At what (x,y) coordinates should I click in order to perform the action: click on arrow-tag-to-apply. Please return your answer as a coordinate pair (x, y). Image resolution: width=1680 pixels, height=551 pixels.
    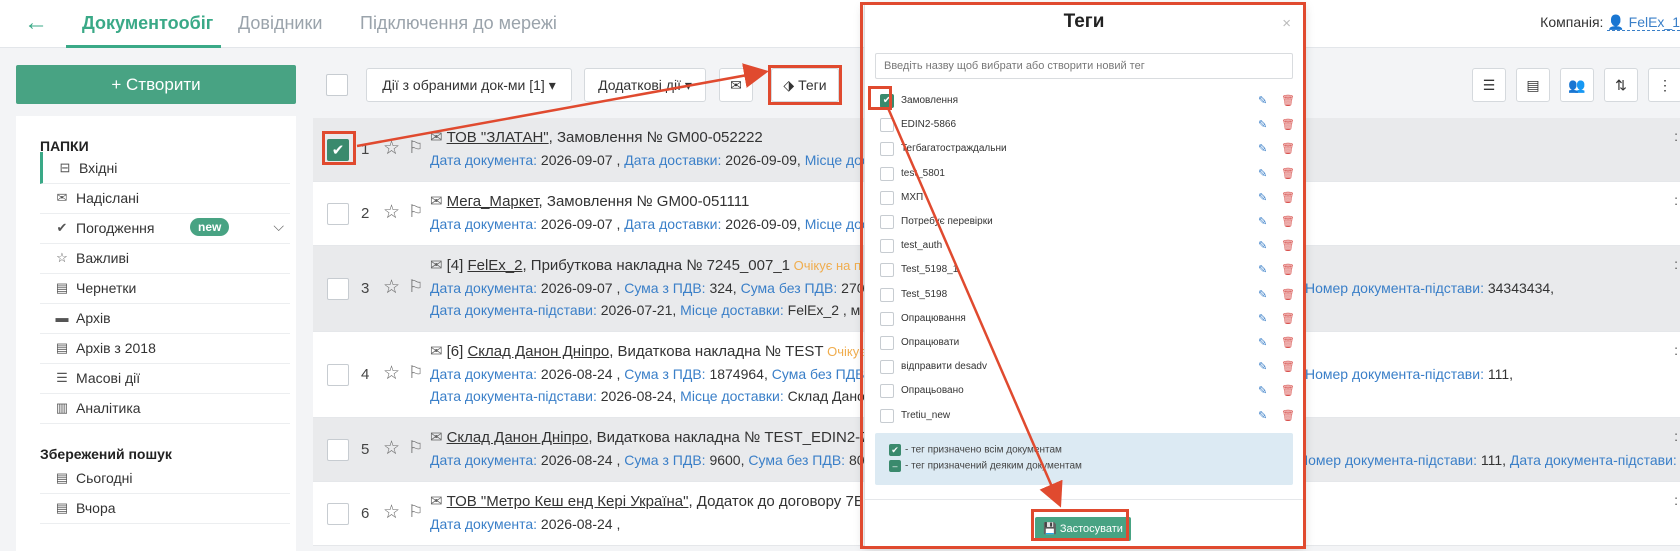
    Looking at the image, I should click on (974, 307).